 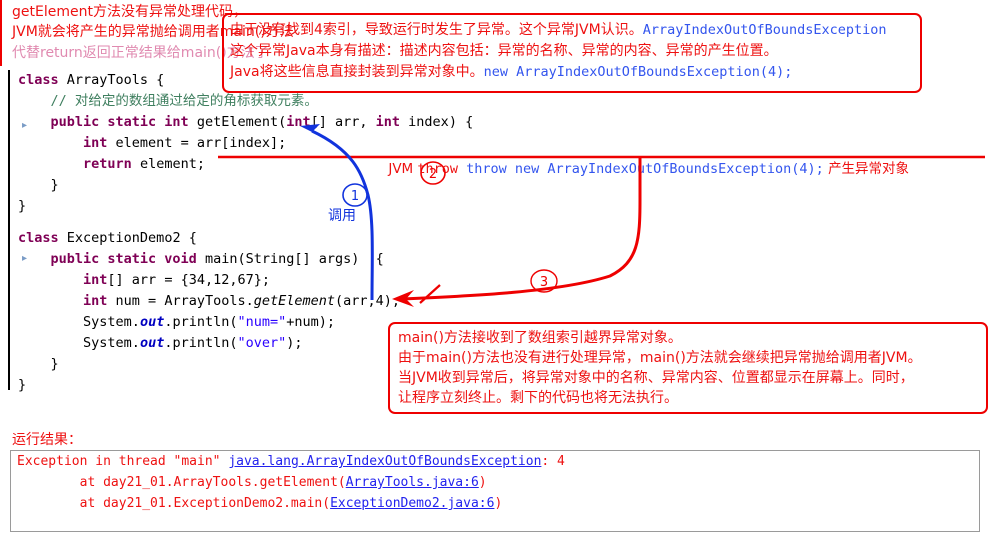 What do you see at coordinates (437, 122) in the screenshot?
I see `code-token: index) {` at bounding box center [437, 122].